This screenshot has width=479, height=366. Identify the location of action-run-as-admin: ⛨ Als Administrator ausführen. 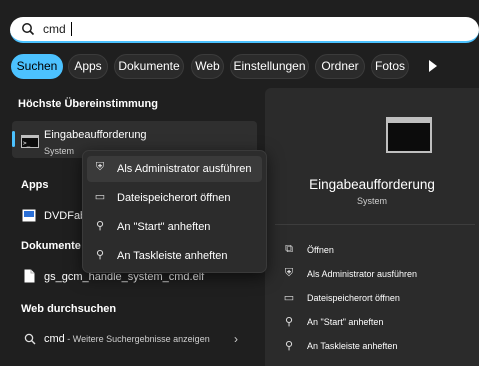
(375, 274).